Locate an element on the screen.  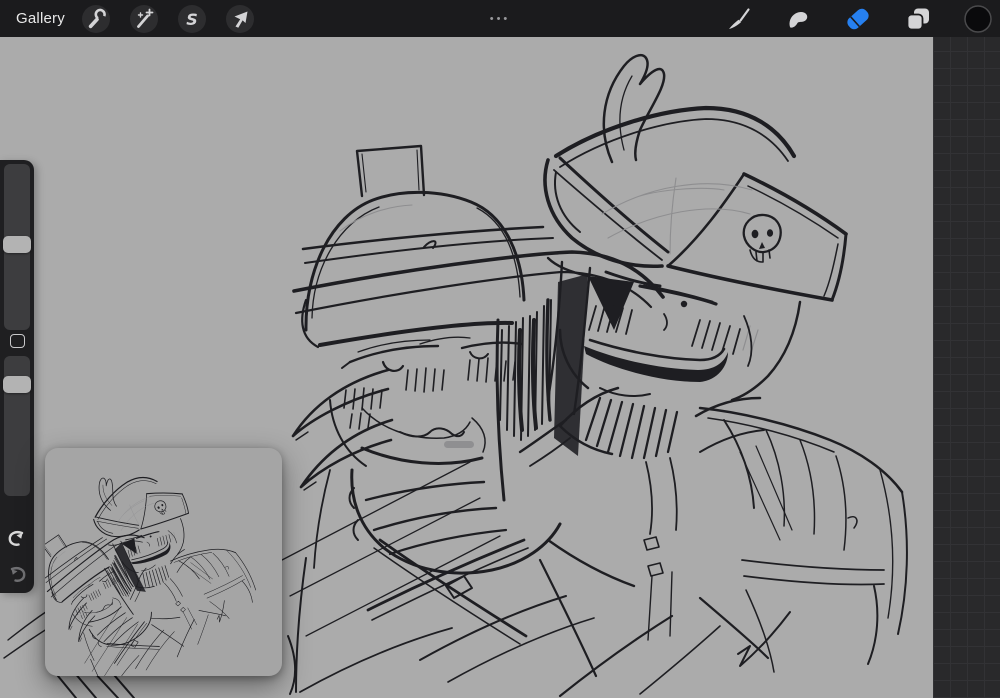
transform-button is located at coordinates (239, 18).